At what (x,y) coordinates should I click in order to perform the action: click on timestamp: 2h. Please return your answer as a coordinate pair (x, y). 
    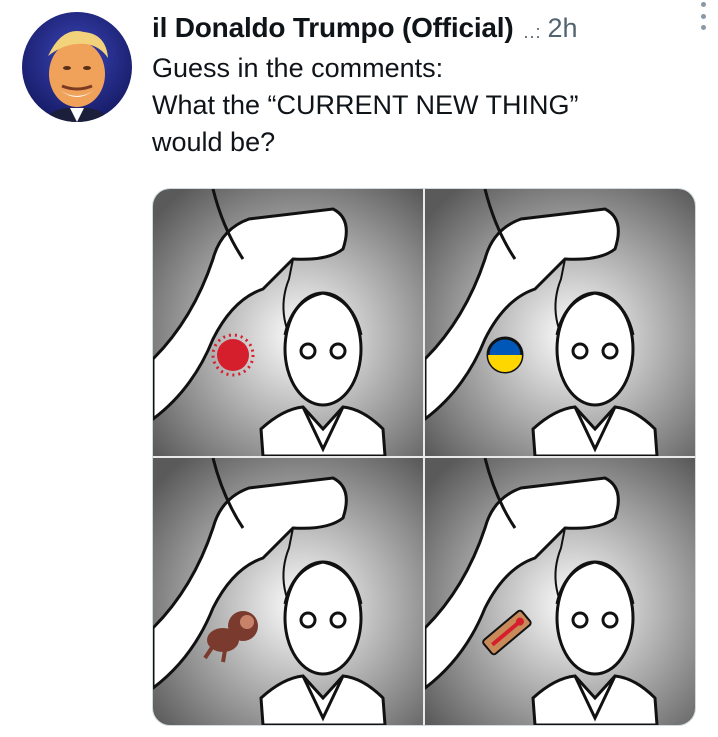
    Looking at the image, I should click on (563, 28).